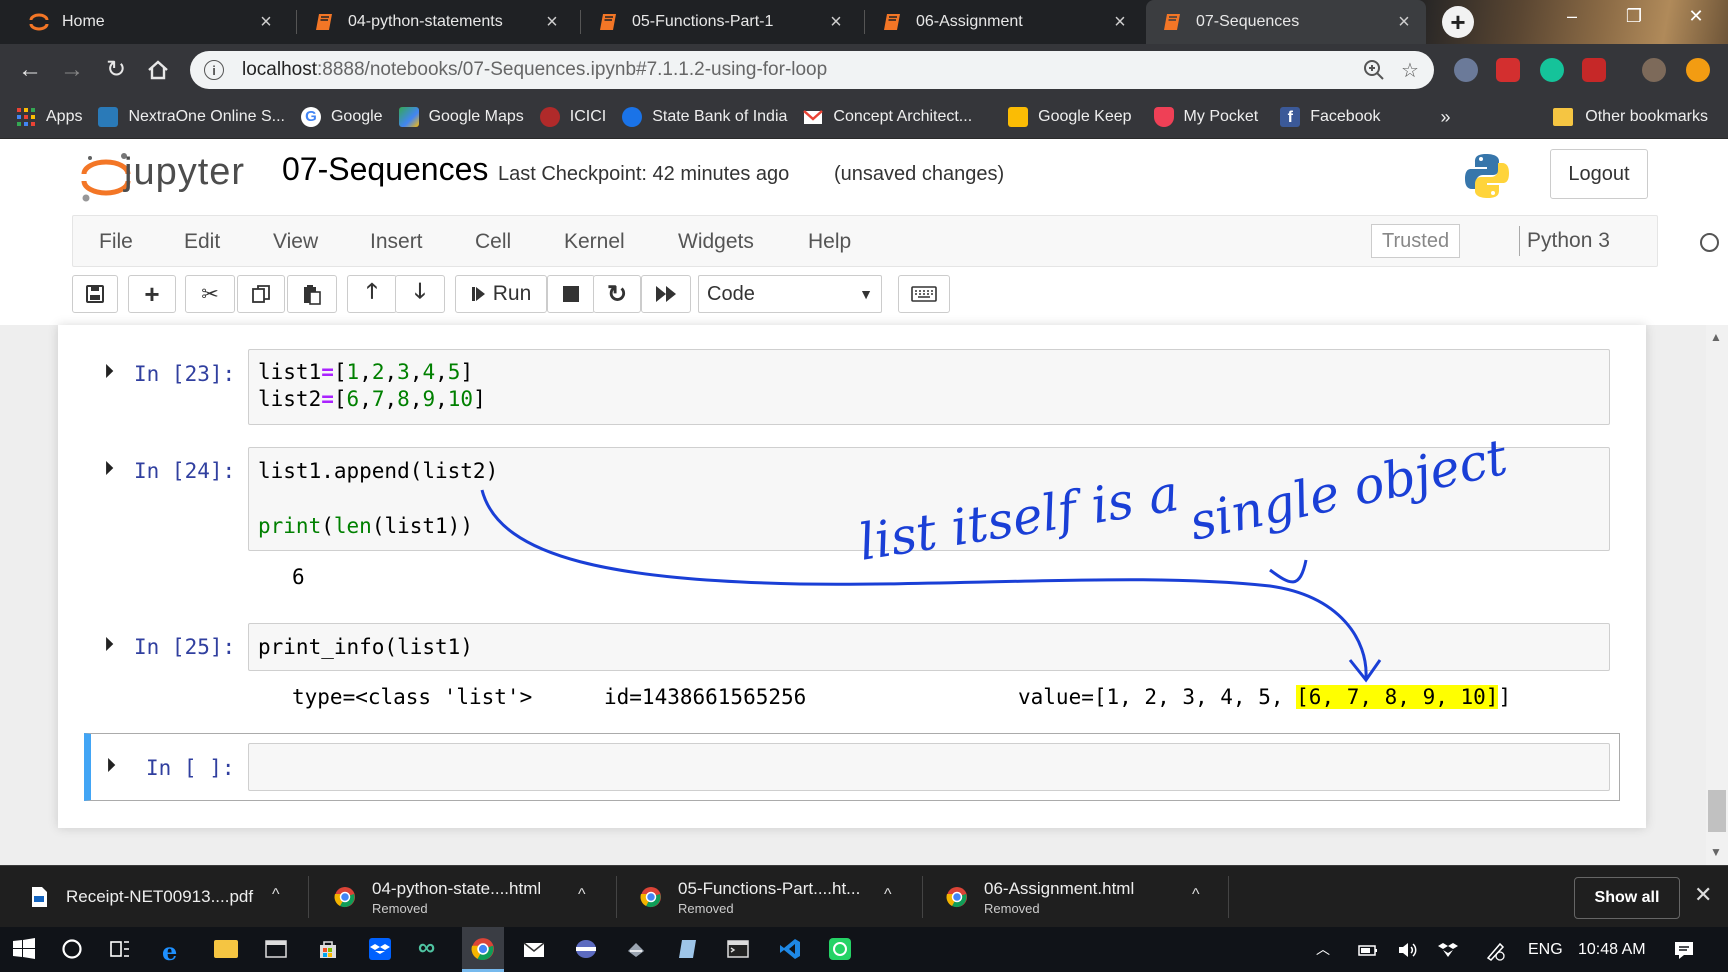 Image resolution: width=1728 pixels, height=972 pixels. What do you see at coordinates (276, 949) in the screenshot?
I see `terminal-icon` at bounding box center [276, 949].